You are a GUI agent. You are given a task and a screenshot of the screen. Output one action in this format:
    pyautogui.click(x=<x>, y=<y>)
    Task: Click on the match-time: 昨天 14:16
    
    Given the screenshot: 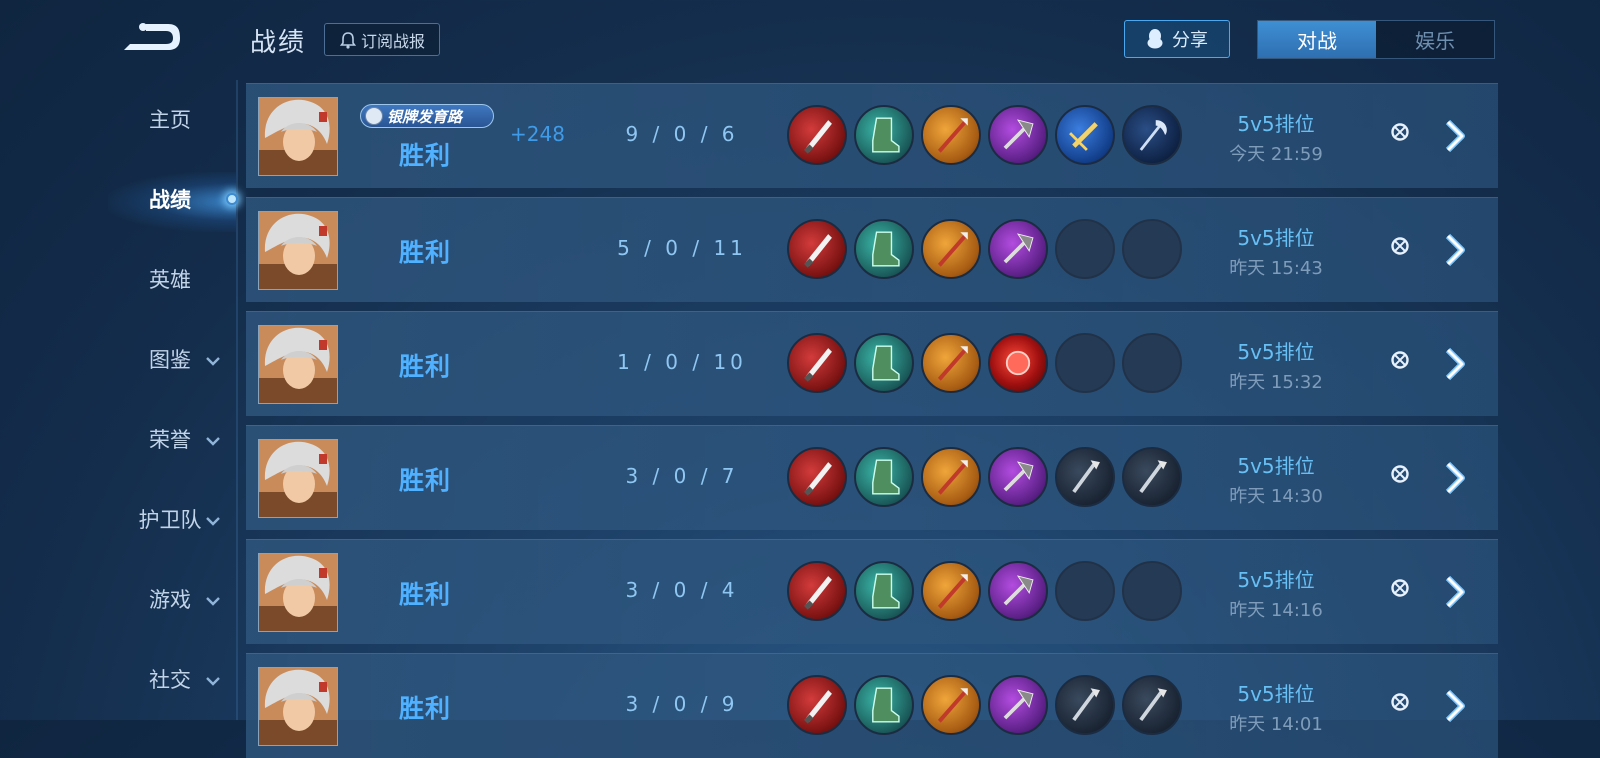 What is the action you would take?
    pyautogui.click(x=1276, y=610)
    